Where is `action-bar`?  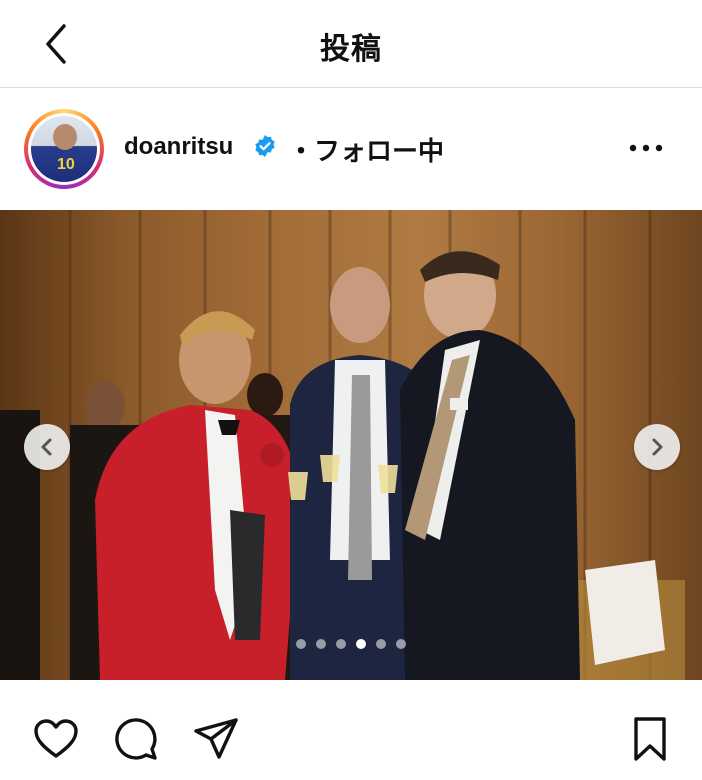 action-bar is located at coordinates (351, 730).